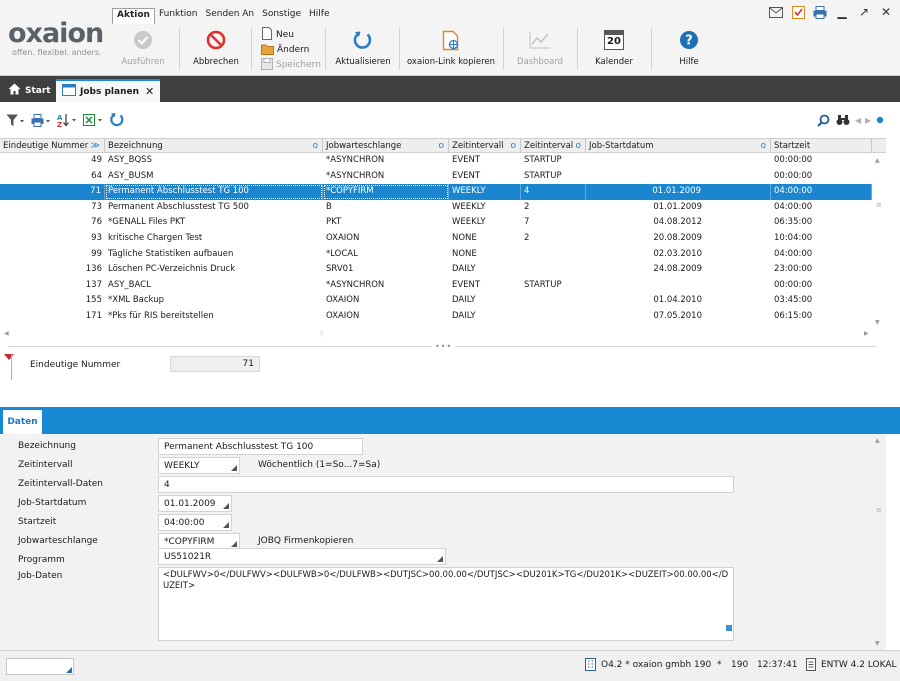  I want to click on sort-icon: AZ, so click(67, 120).